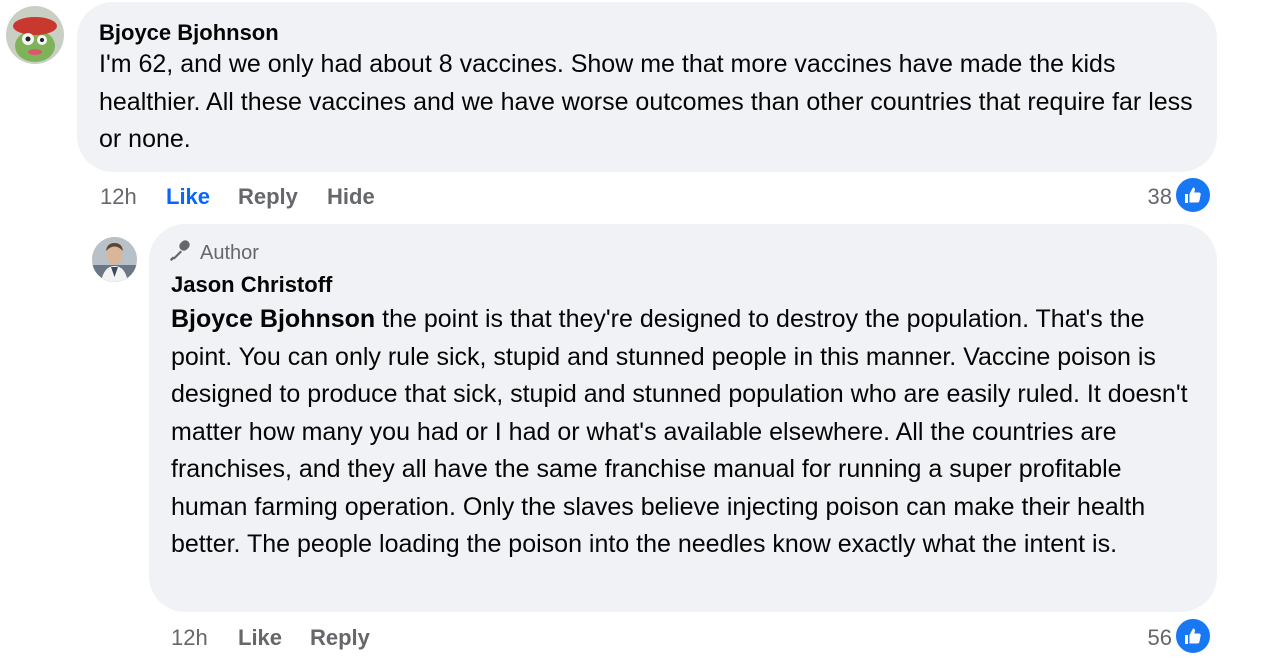  I want to click on mention-link: Bjoyce Bjohnson, so click(273, 319).